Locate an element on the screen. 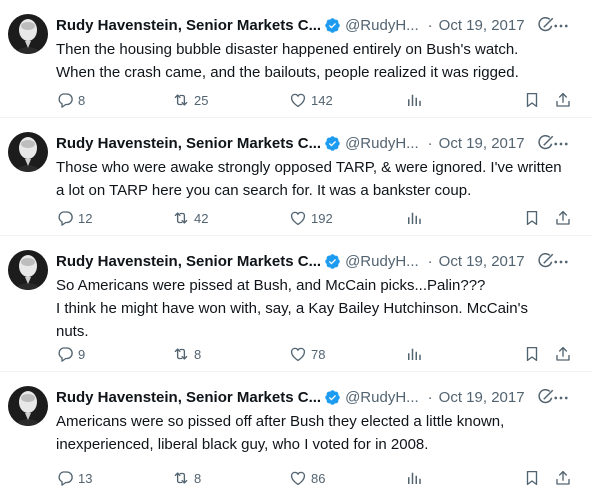 This screenshot has height=495, width=592. tweet-actions: 12 42 192 is located at coordinates (318, 218).